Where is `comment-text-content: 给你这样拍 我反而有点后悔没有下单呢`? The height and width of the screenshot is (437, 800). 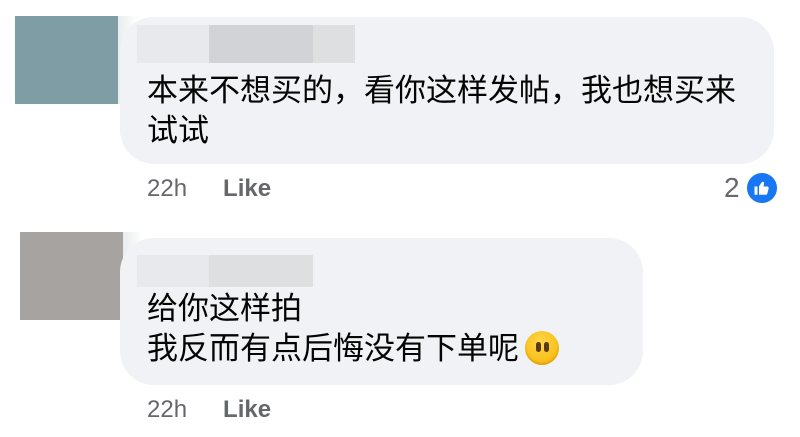
comment-text-content: 给你这样拍 我反而有点后悔没有下单呢 is located at coordinates (333, 329).